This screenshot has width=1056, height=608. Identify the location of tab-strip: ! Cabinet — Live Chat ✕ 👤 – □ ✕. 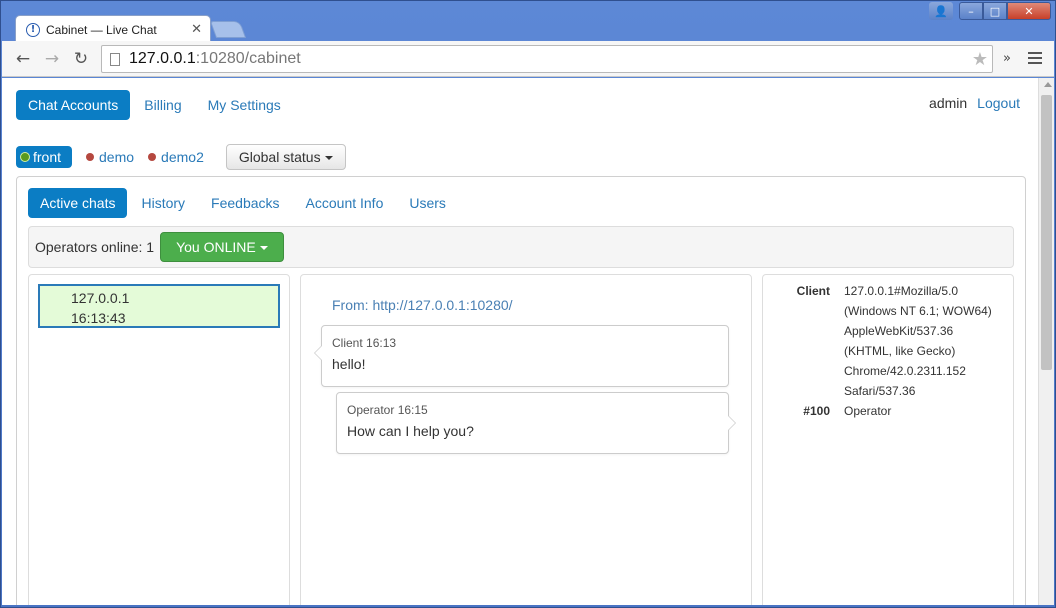
(528, 22).